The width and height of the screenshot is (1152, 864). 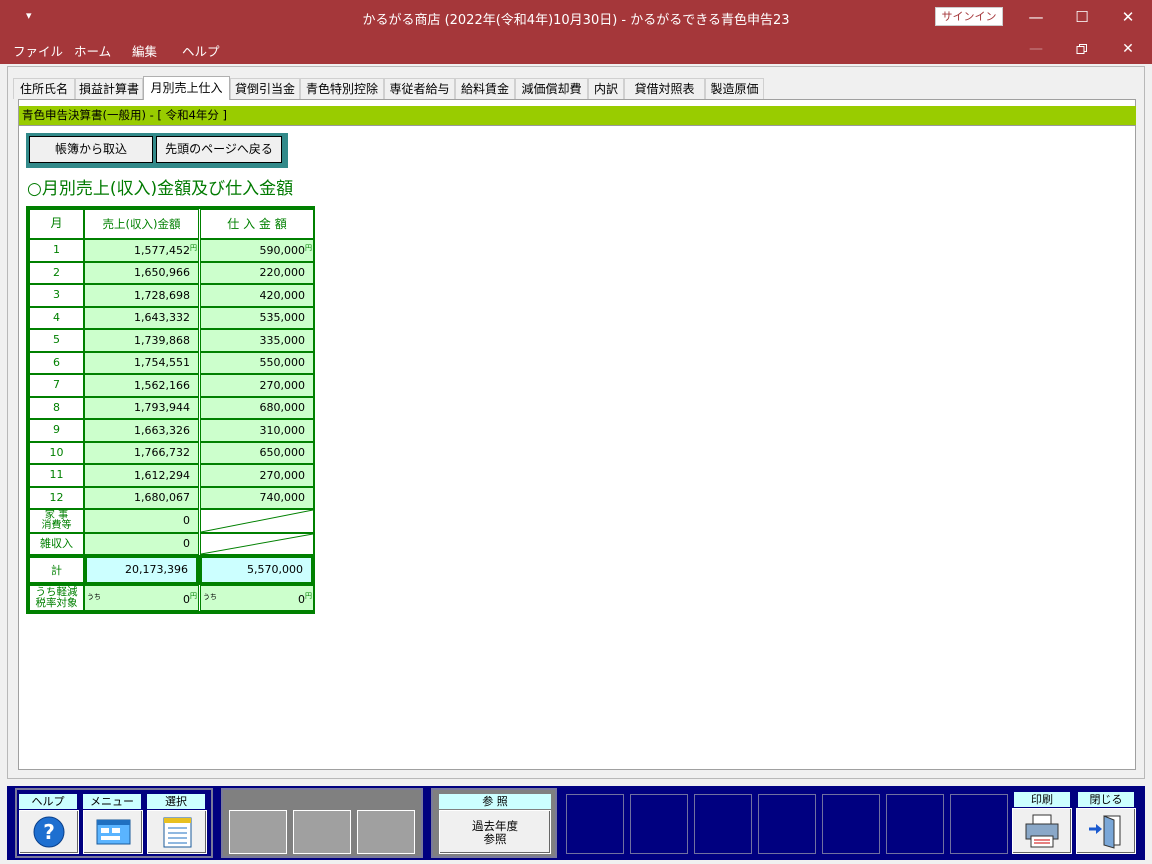 I want to click on menu-file: ファイル, so click(x=38, y=50).